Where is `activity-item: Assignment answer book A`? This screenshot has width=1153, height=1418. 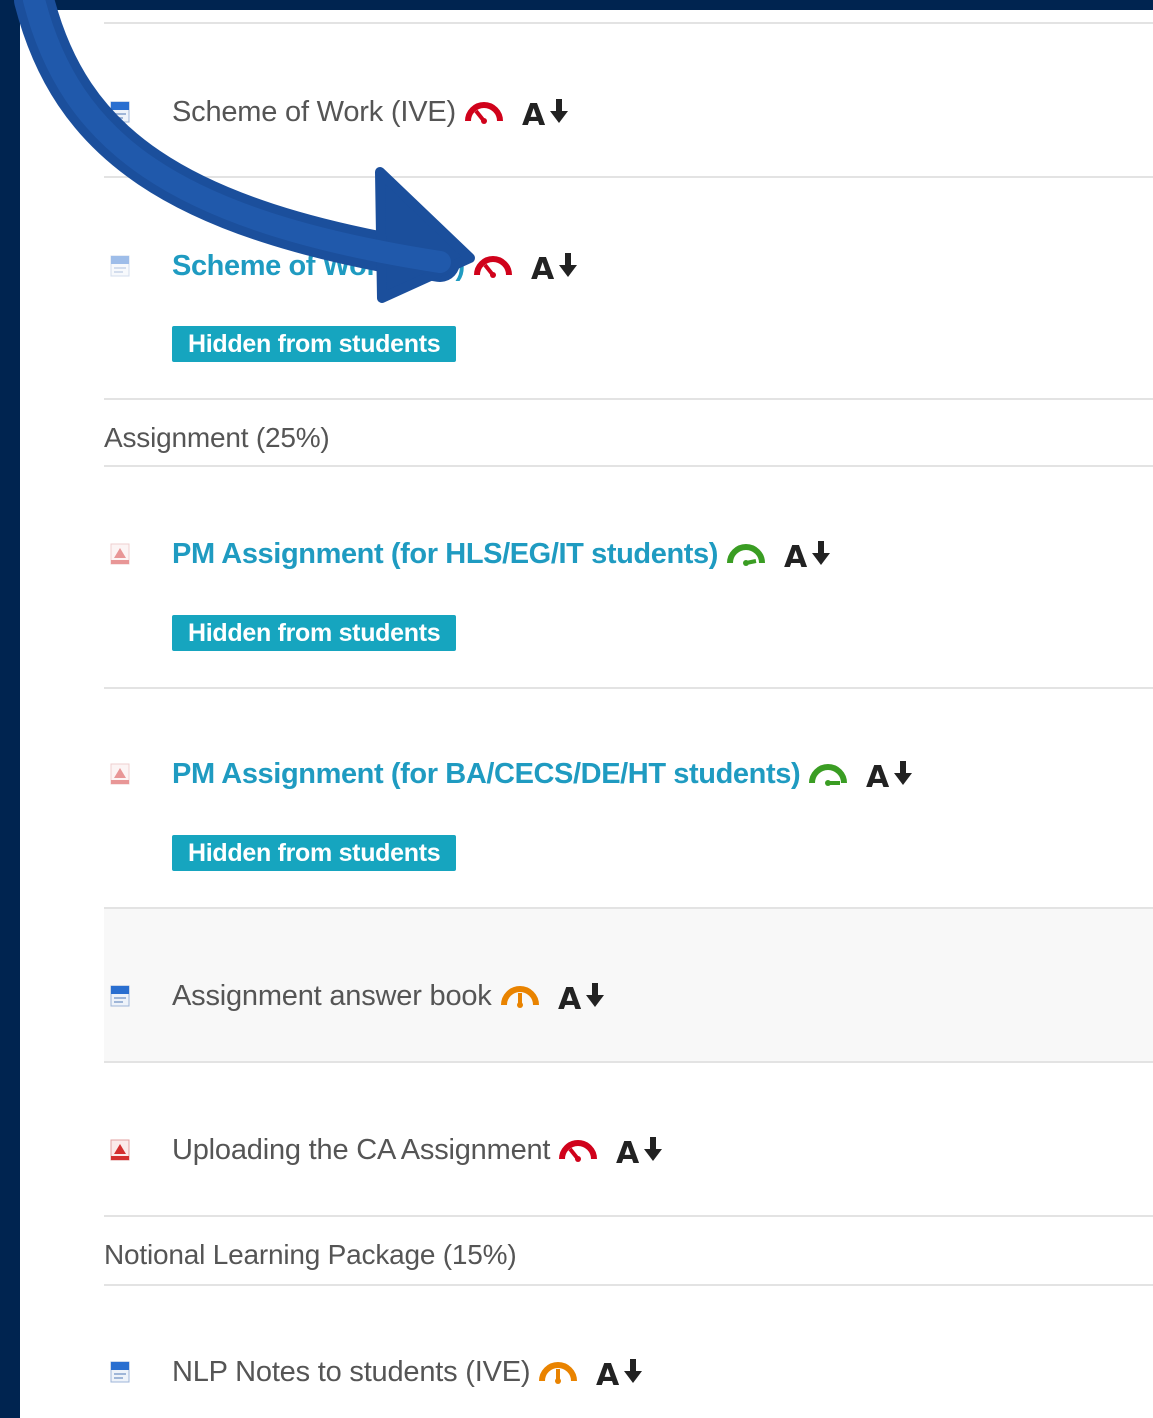
activity-item: Assignment answer book A is located at coordinates (358, 996).